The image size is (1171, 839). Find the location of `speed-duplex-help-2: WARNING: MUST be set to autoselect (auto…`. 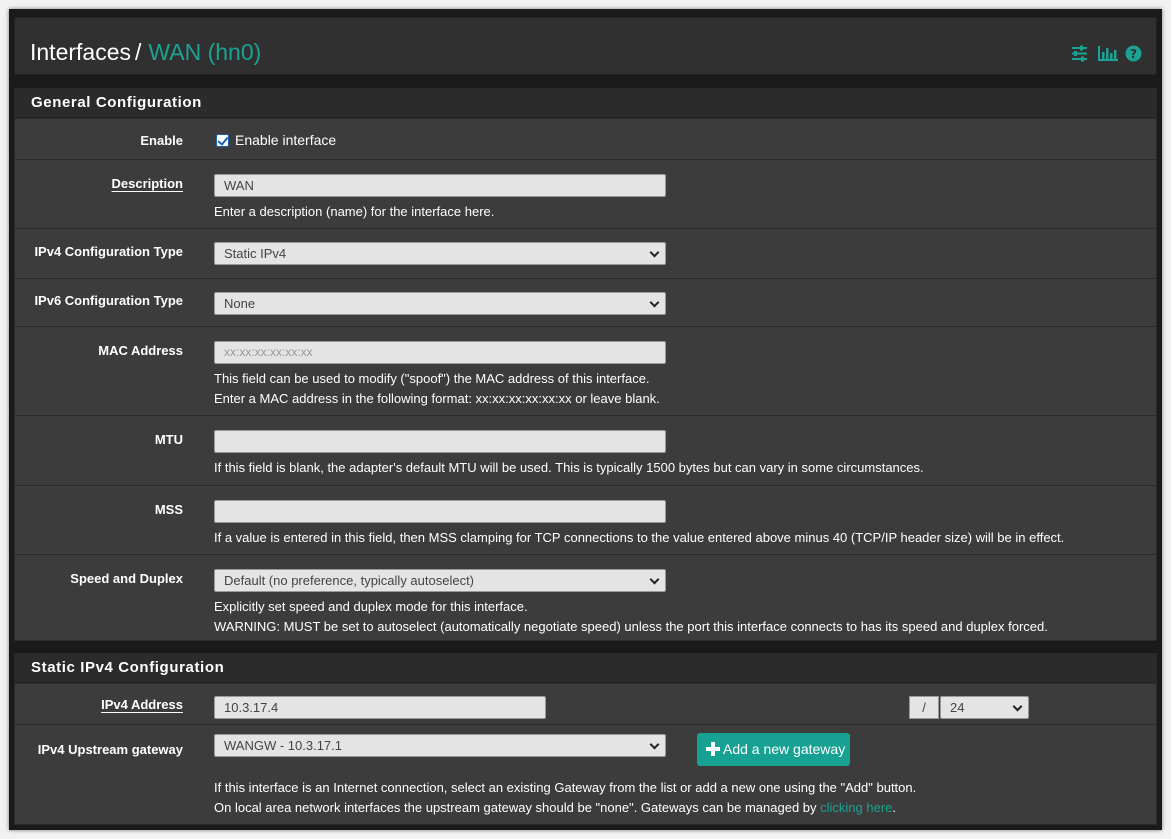

speed-duplex-help-2: WARNING: MUST be set to autoselect (auto… is located at coordinates (631, 626).